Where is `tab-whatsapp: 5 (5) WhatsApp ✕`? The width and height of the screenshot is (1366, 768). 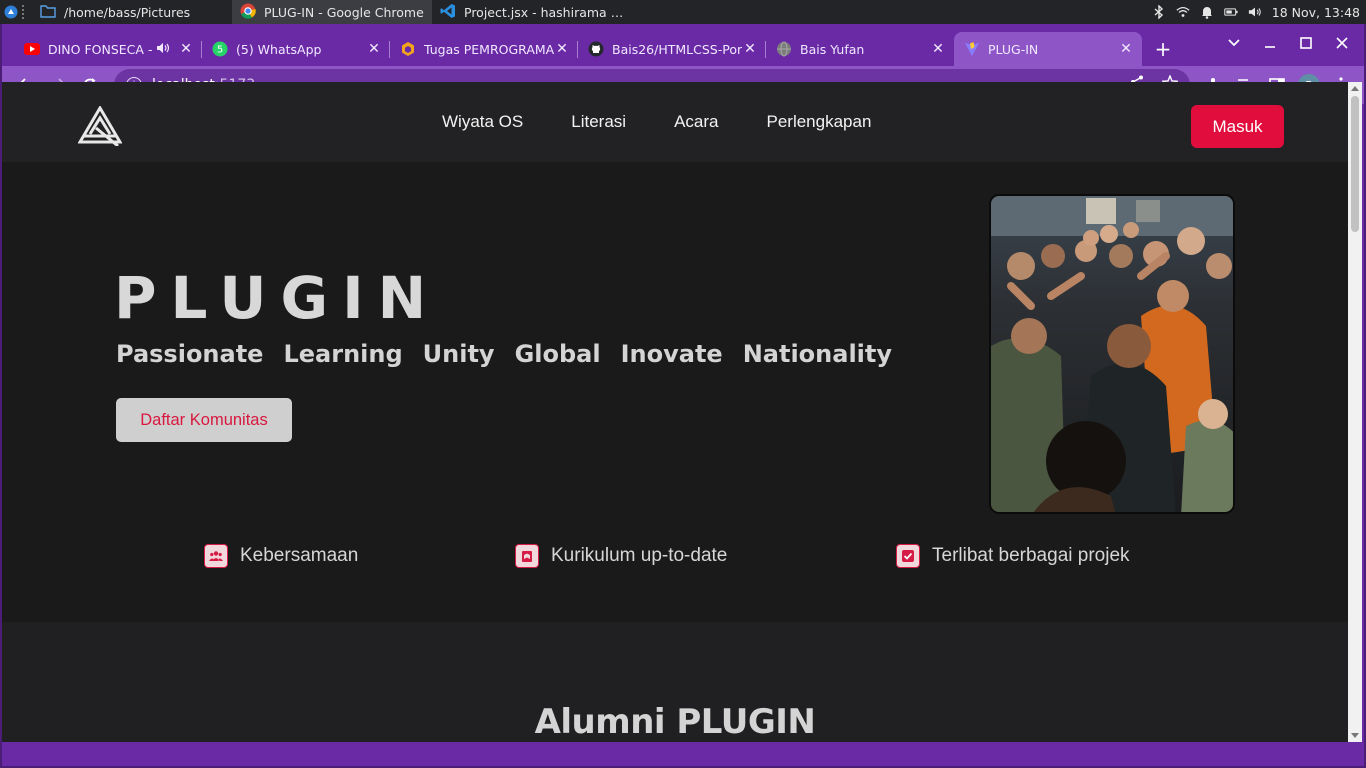 tab-whatsapp: 5 (5) WhatsApp ✕ is located at coordinates (296, 49).